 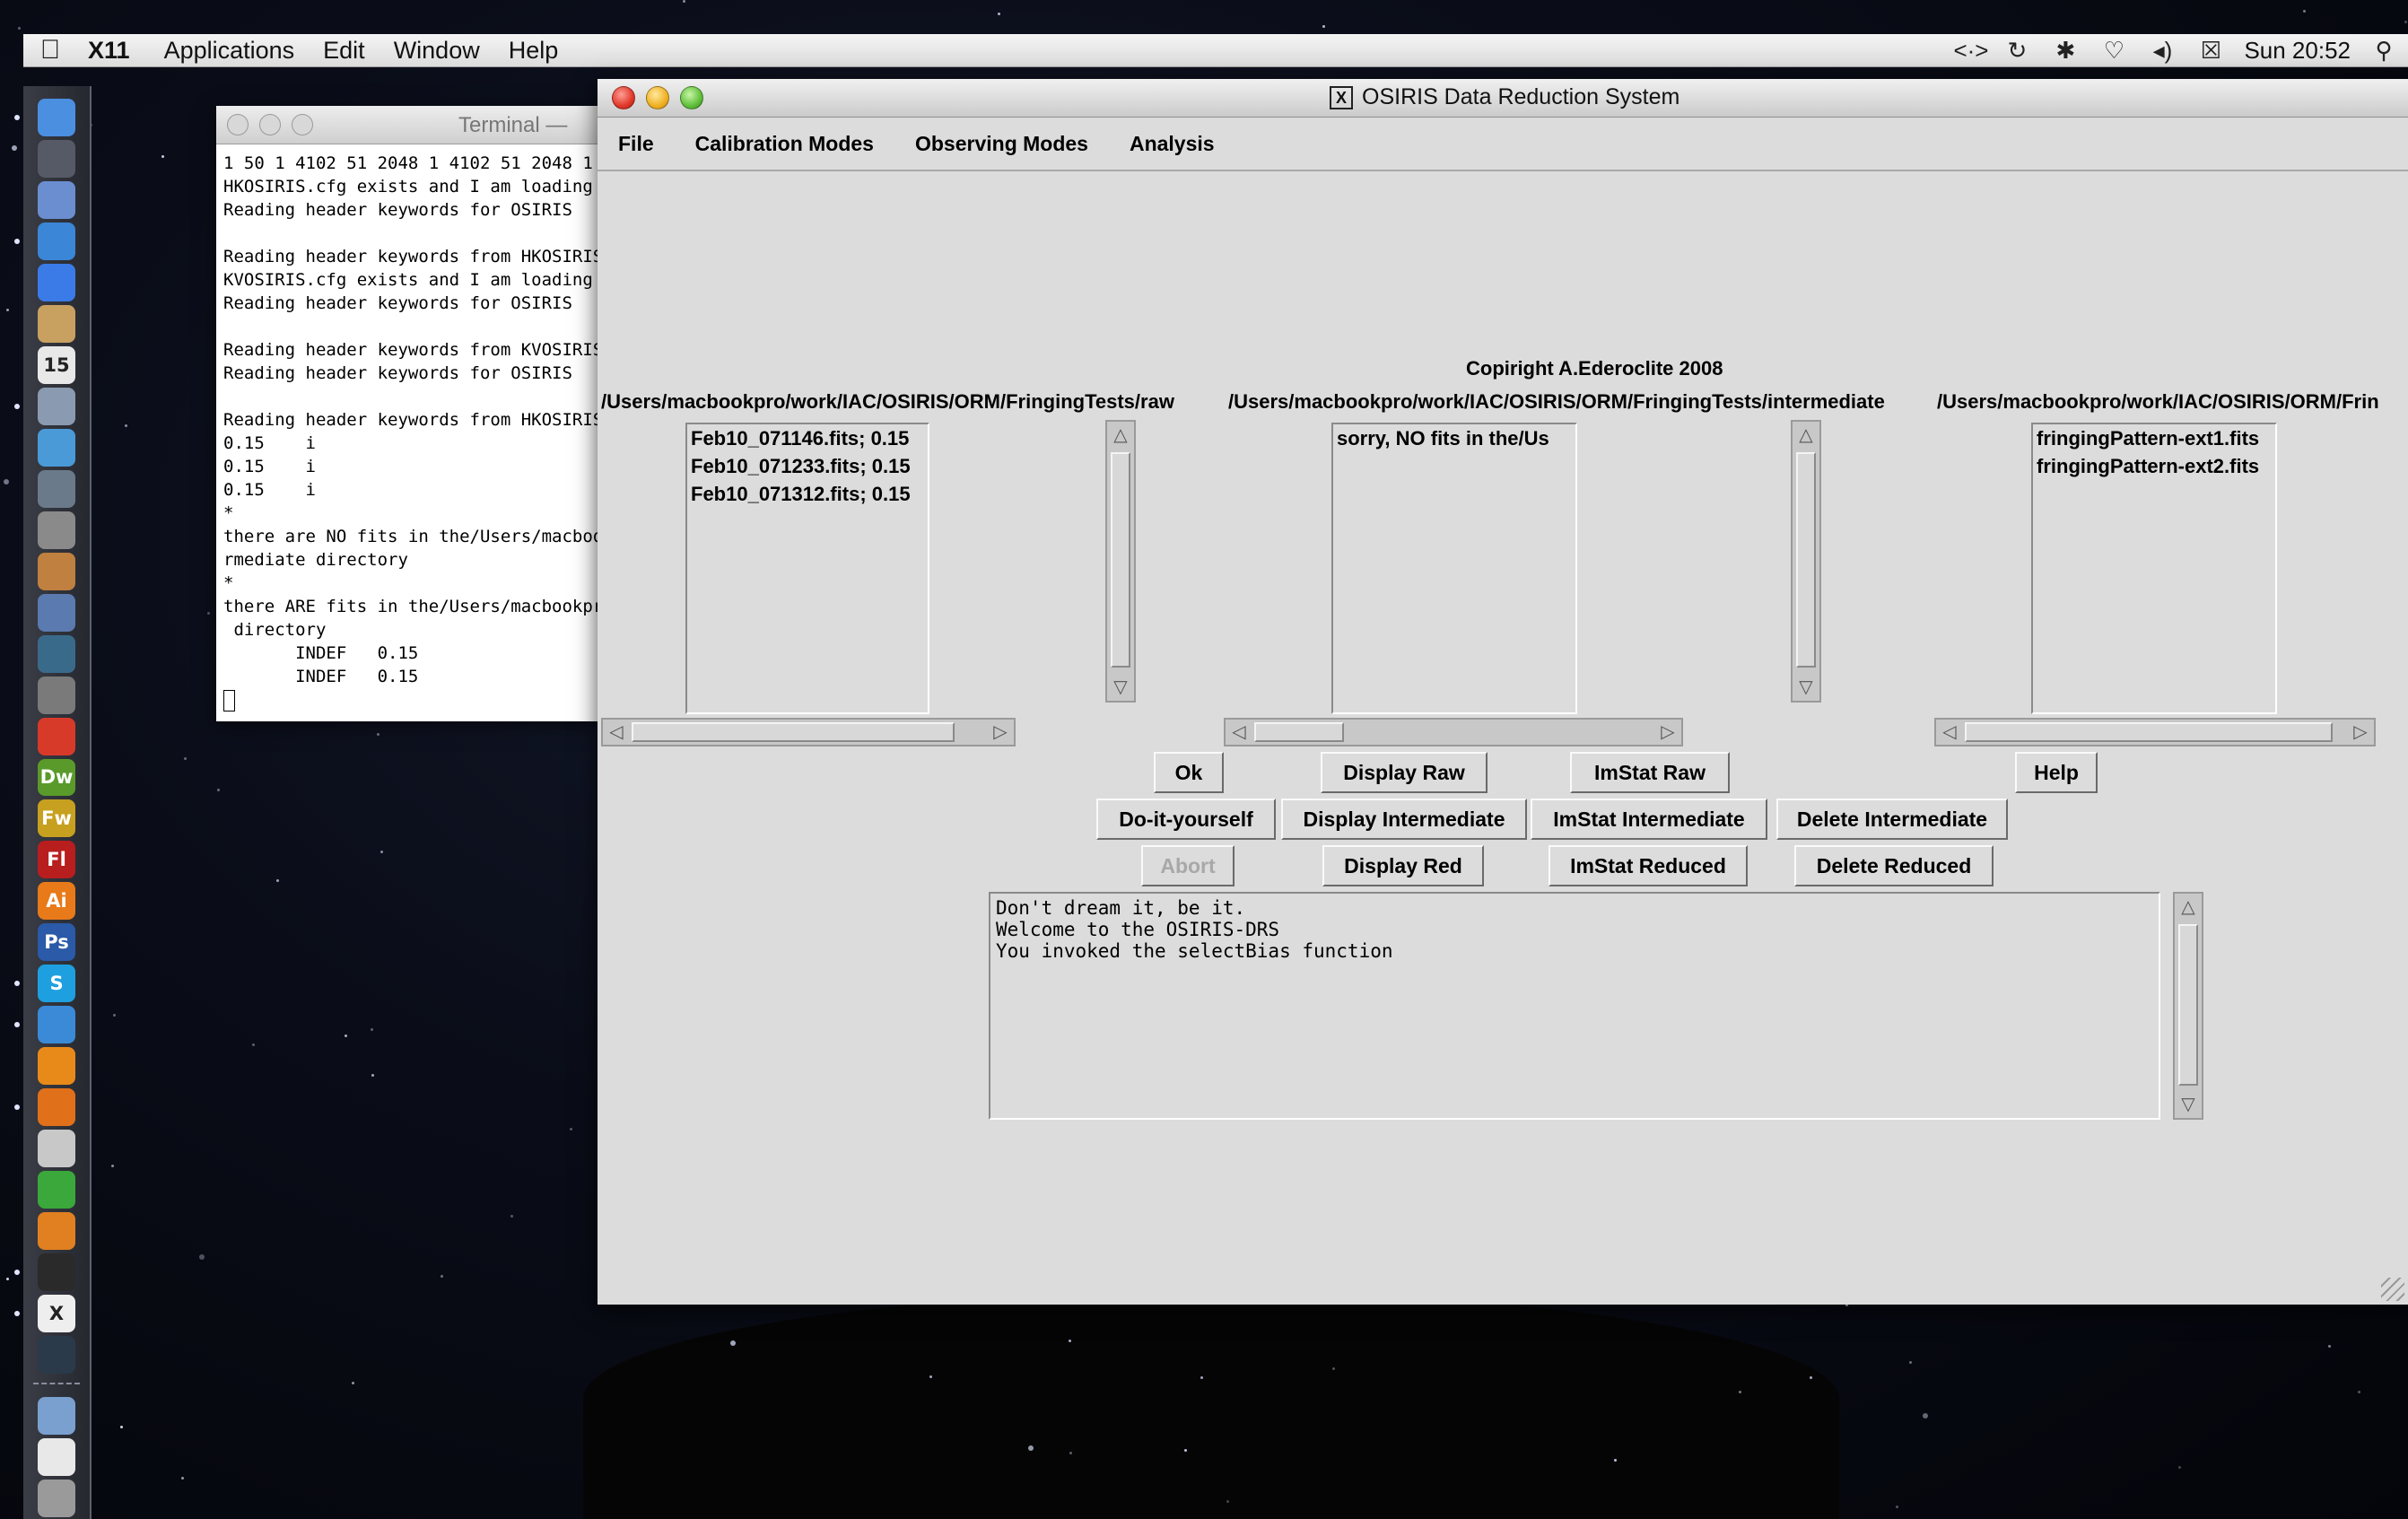 I want to click on ical-icon: 15, so click(x=56, y=364).